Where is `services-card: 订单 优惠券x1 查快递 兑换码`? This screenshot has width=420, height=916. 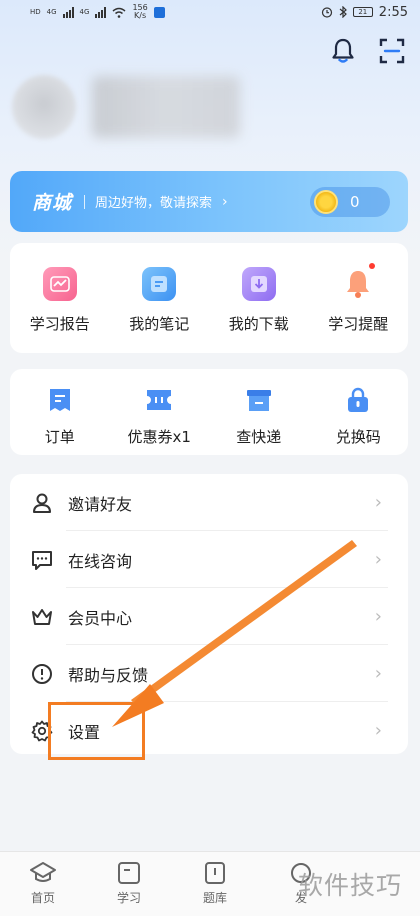 services-card: 订单 优惠券x1 查快递 兑换码 is located at coordinates (209, 412).